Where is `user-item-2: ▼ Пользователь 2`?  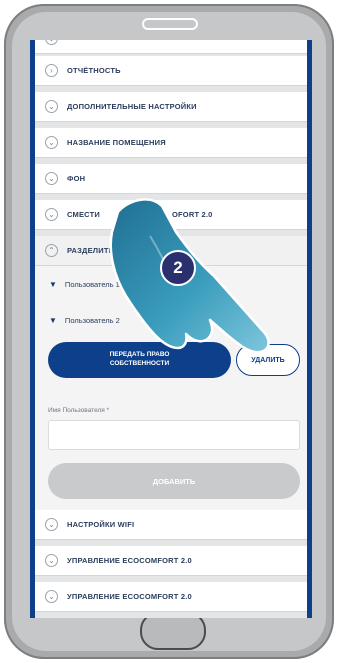 user-item-2: ▼ Пользователь 2 is located at coordinates (84, 320).